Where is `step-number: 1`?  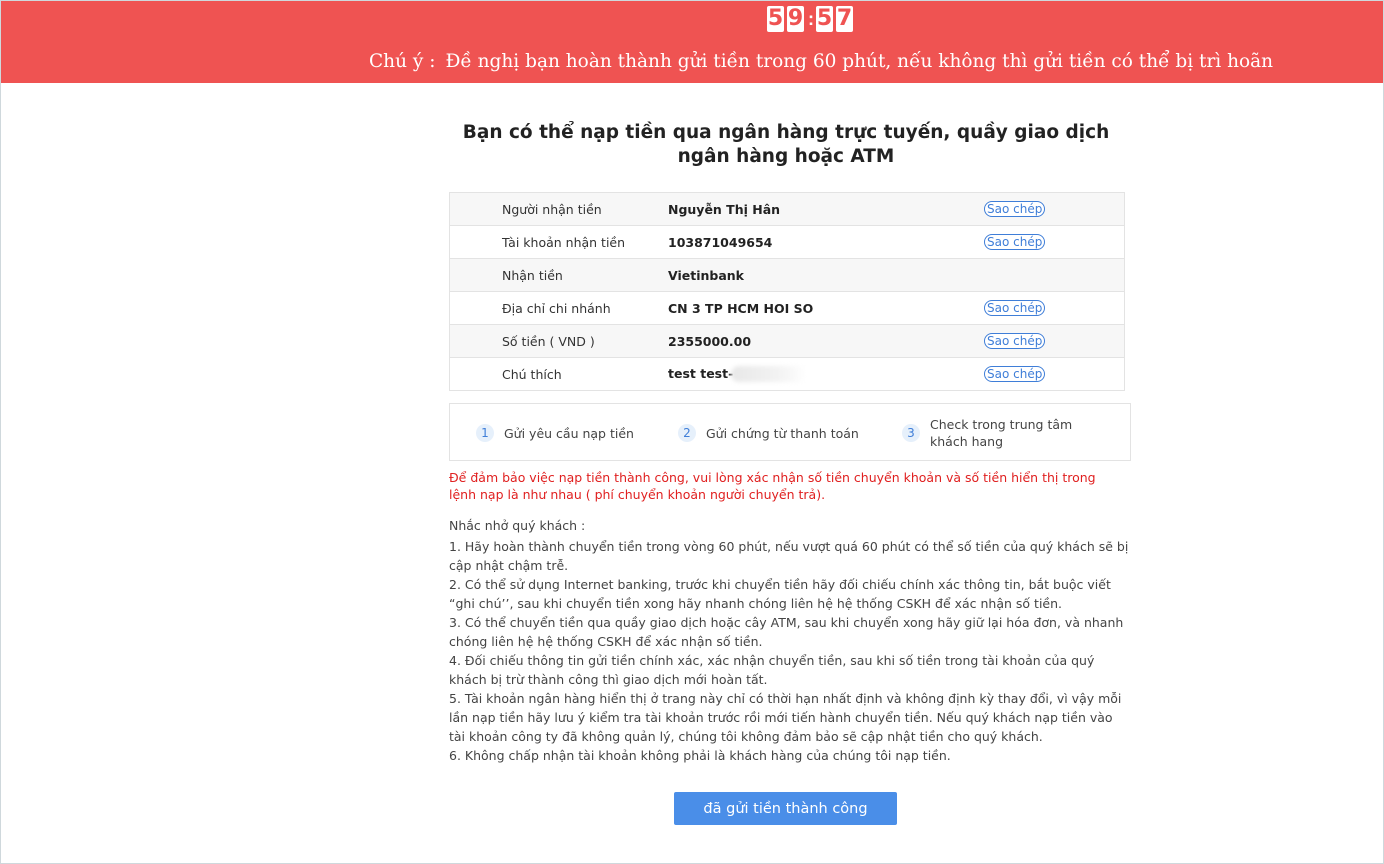
step-number: 1 is located at coordinates (485, 433).